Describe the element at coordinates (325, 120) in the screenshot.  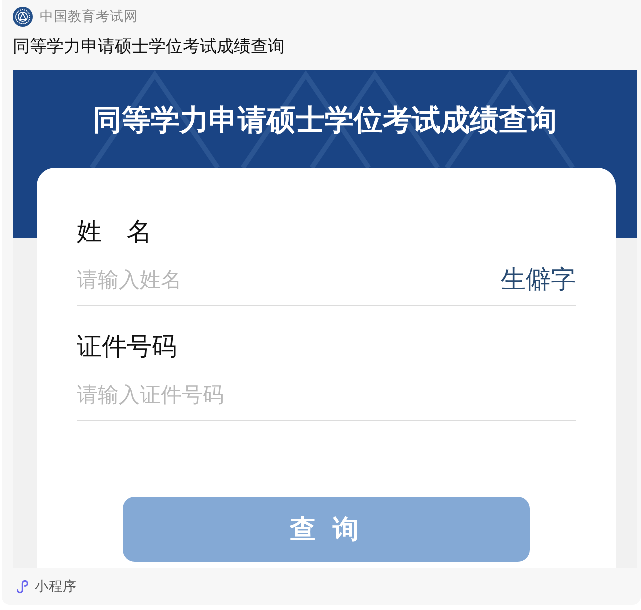
I see `banner-title: 同等学力申请硕士学位考试成绩查询` at that location.